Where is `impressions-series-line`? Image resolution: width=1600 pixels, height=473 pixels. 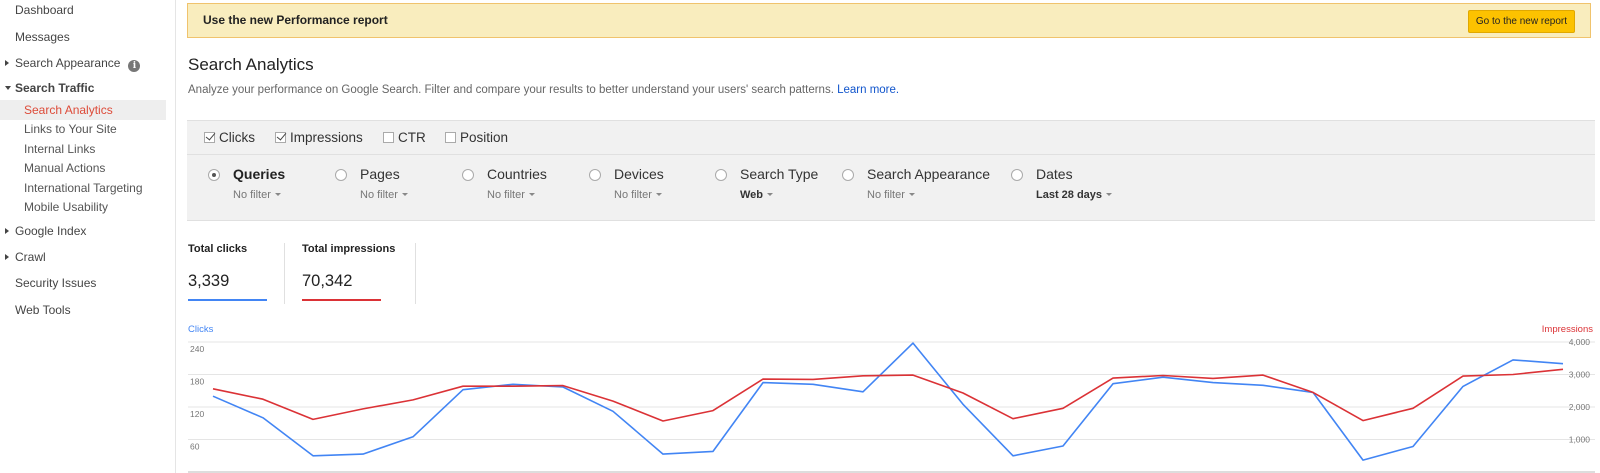 impressions-series-line is located at coordinates (888, 395).